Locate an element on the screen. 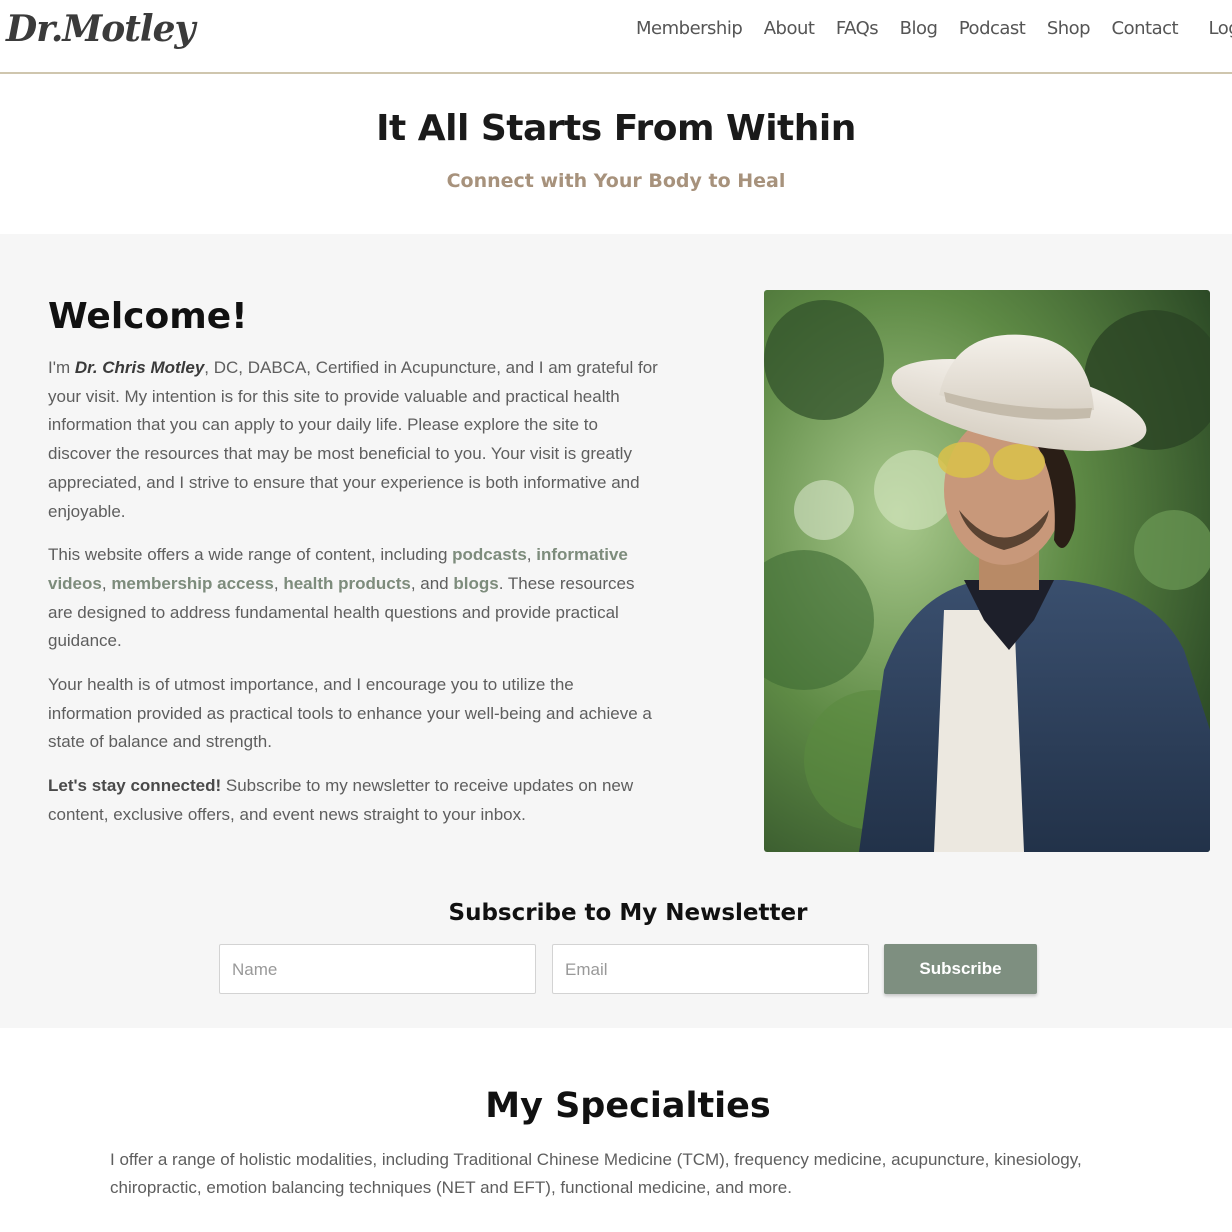 The height and width of the screenshot is (1232, 1232). link-health-products: health products is located at coordinates (347, 583).